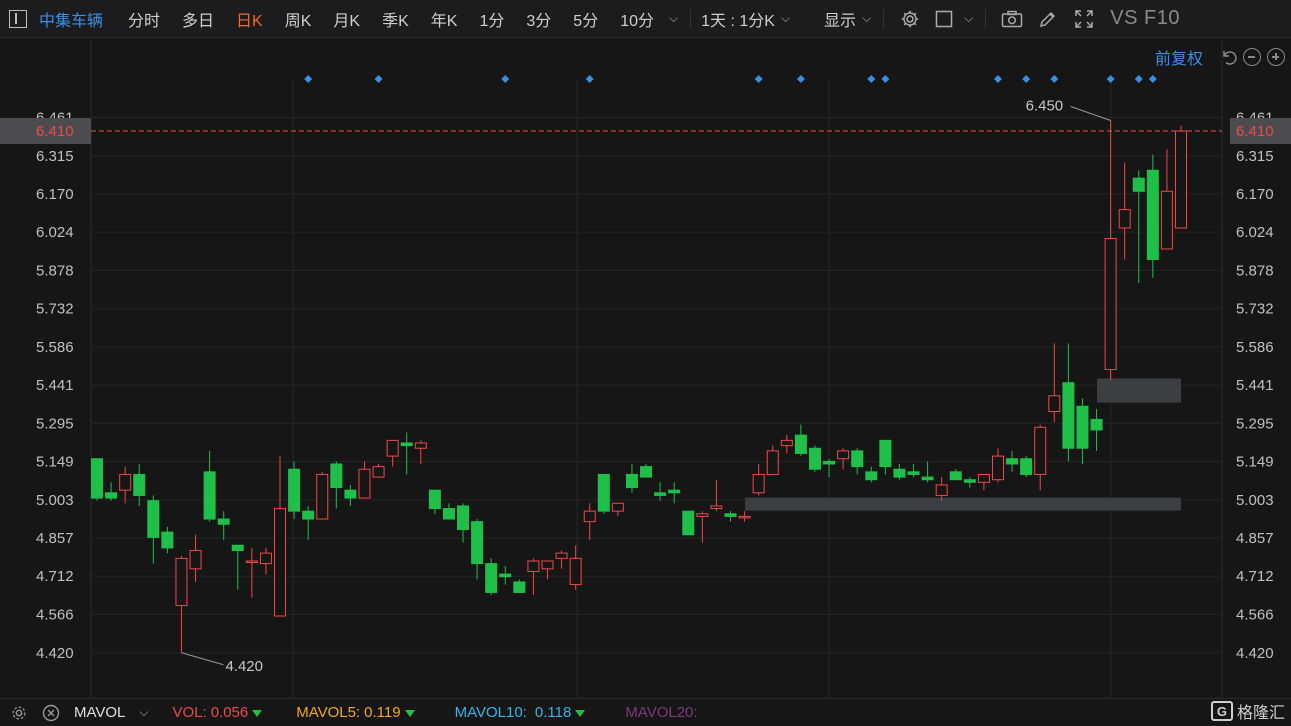  What do you see at coordinates (51, 713) in the screenshot?
I see `indicator-close-icon` at bounding box center [51, 713].